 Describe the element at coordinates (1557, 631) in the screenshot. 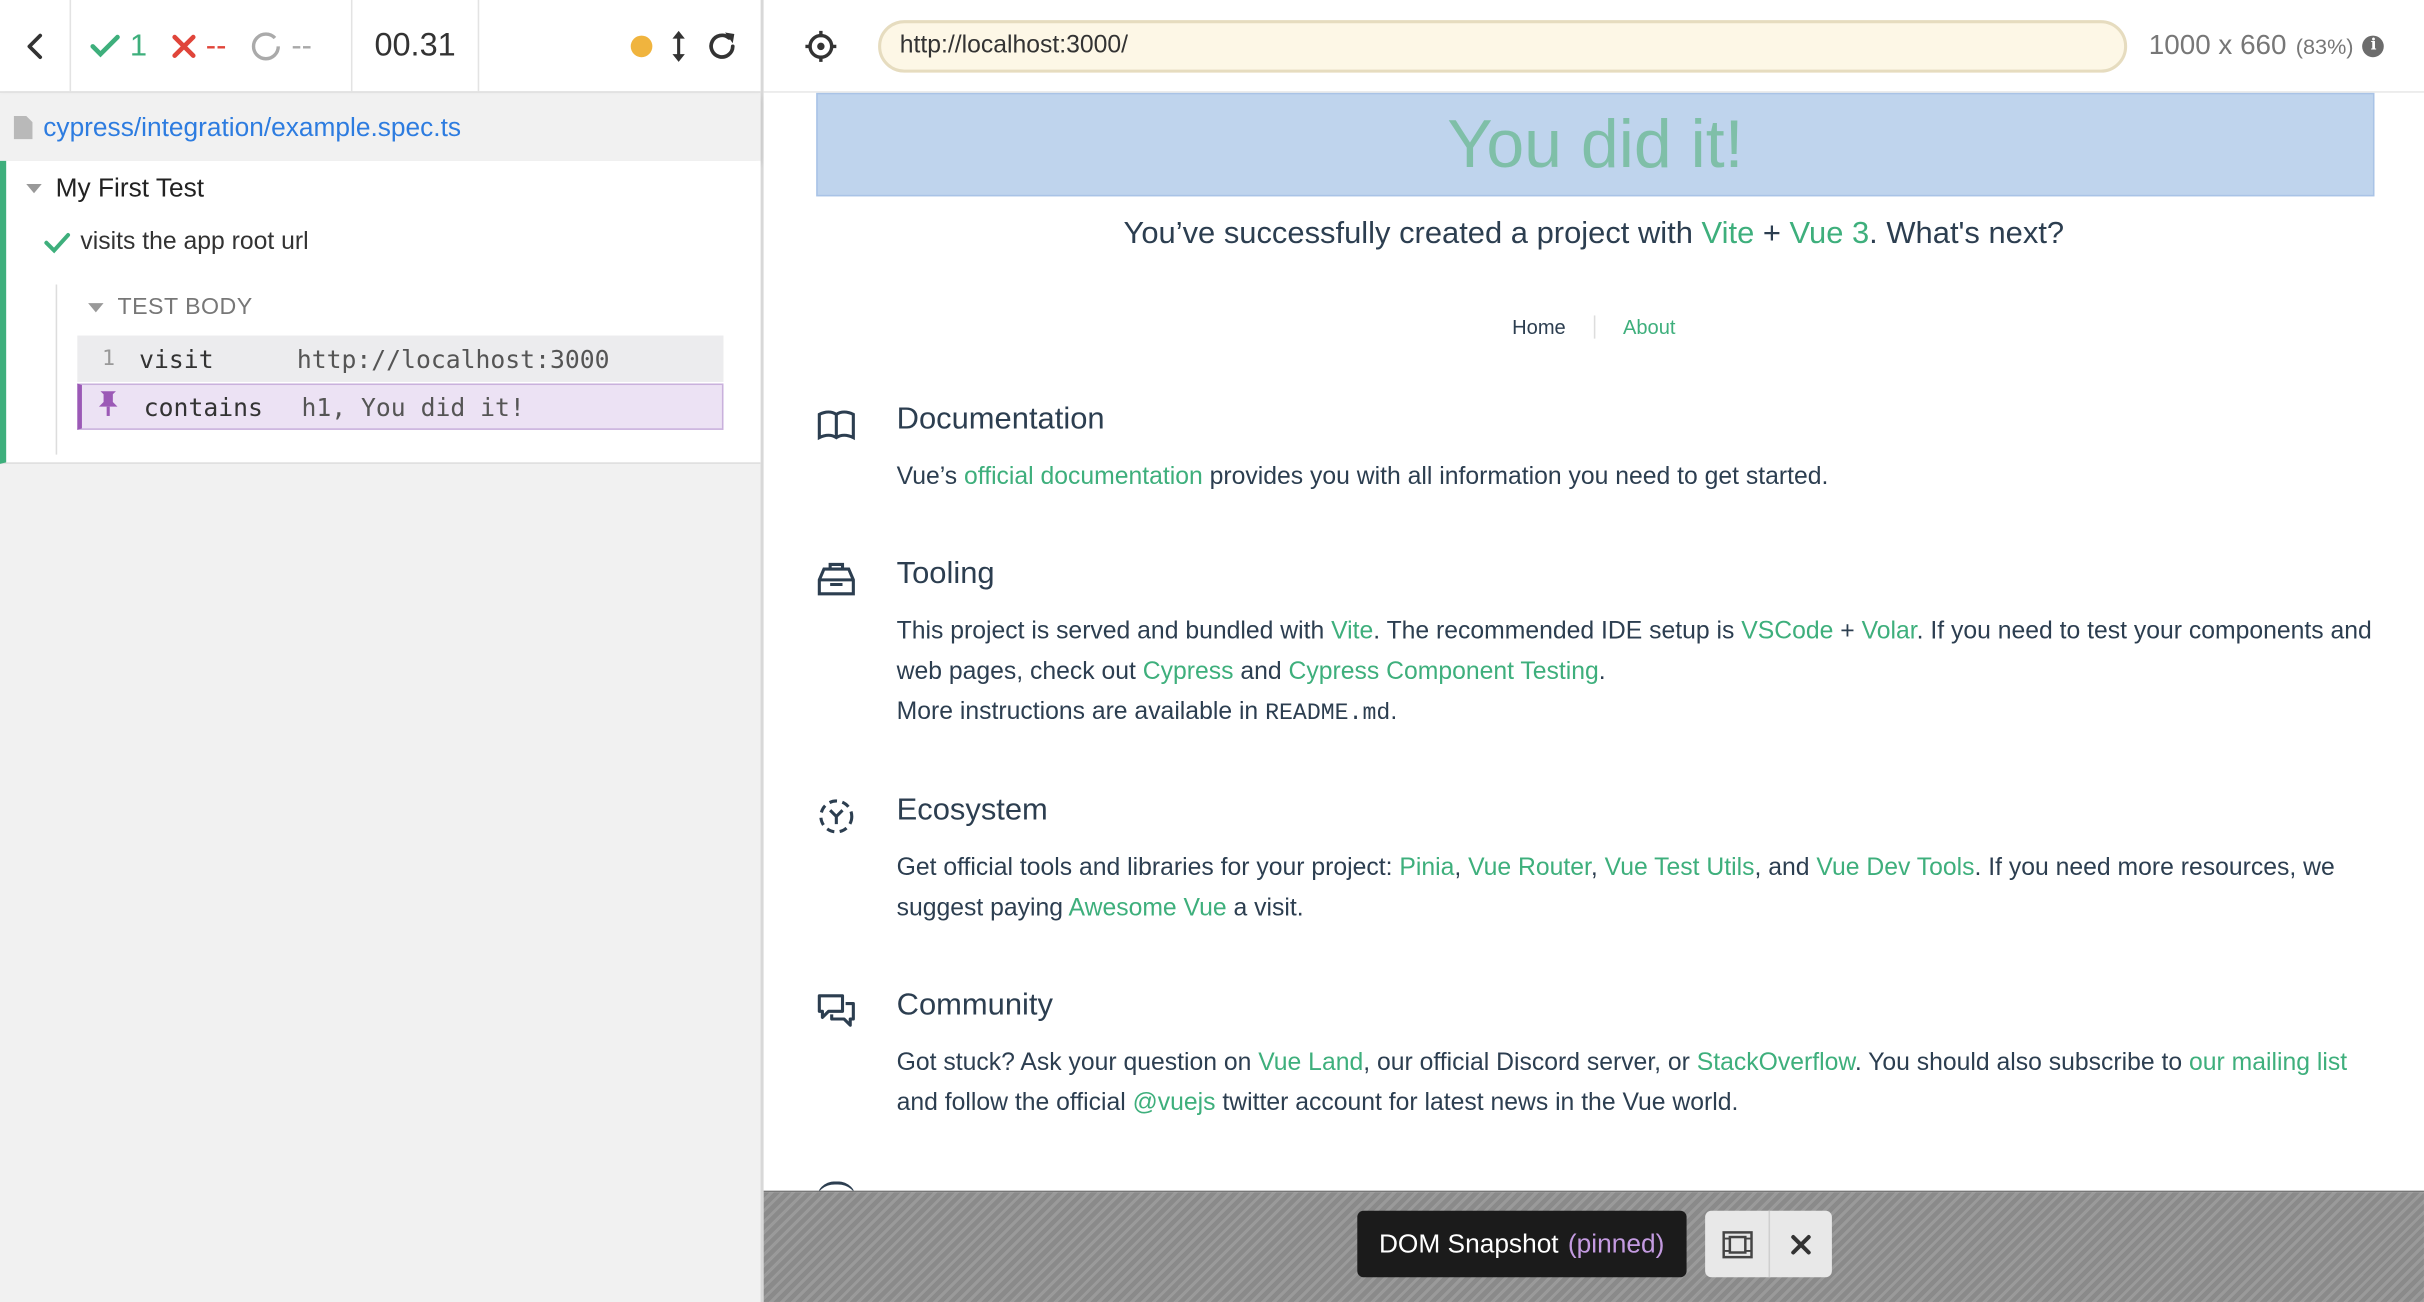

I see `text-run: . The recommended IDE setup is` at that location.